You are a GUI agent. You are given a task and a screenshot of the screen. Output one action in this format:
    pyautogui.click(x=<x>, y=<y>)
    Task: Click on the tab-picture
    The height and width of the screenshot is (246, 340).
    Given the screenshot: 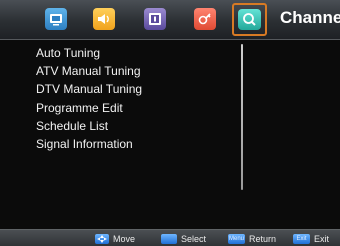 What is the action you would take?
    pyautogui.click(x=56, y=19)
    